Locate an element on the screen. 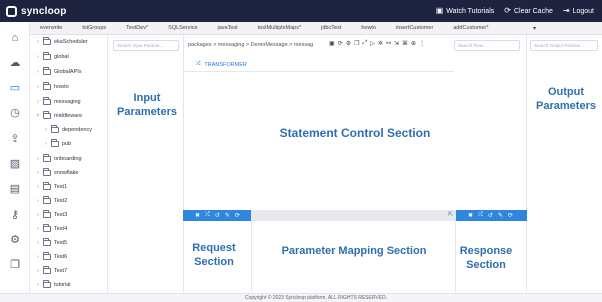  tree-item: › messaging is located at coordinates (58, 101).